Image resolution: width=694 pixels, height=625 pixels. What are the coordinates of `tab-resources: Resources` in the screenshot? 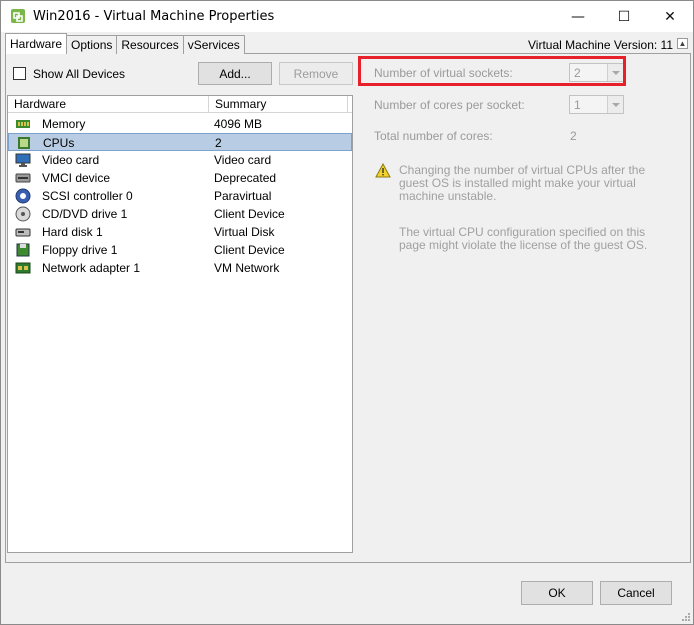 It's located at (150, 44).